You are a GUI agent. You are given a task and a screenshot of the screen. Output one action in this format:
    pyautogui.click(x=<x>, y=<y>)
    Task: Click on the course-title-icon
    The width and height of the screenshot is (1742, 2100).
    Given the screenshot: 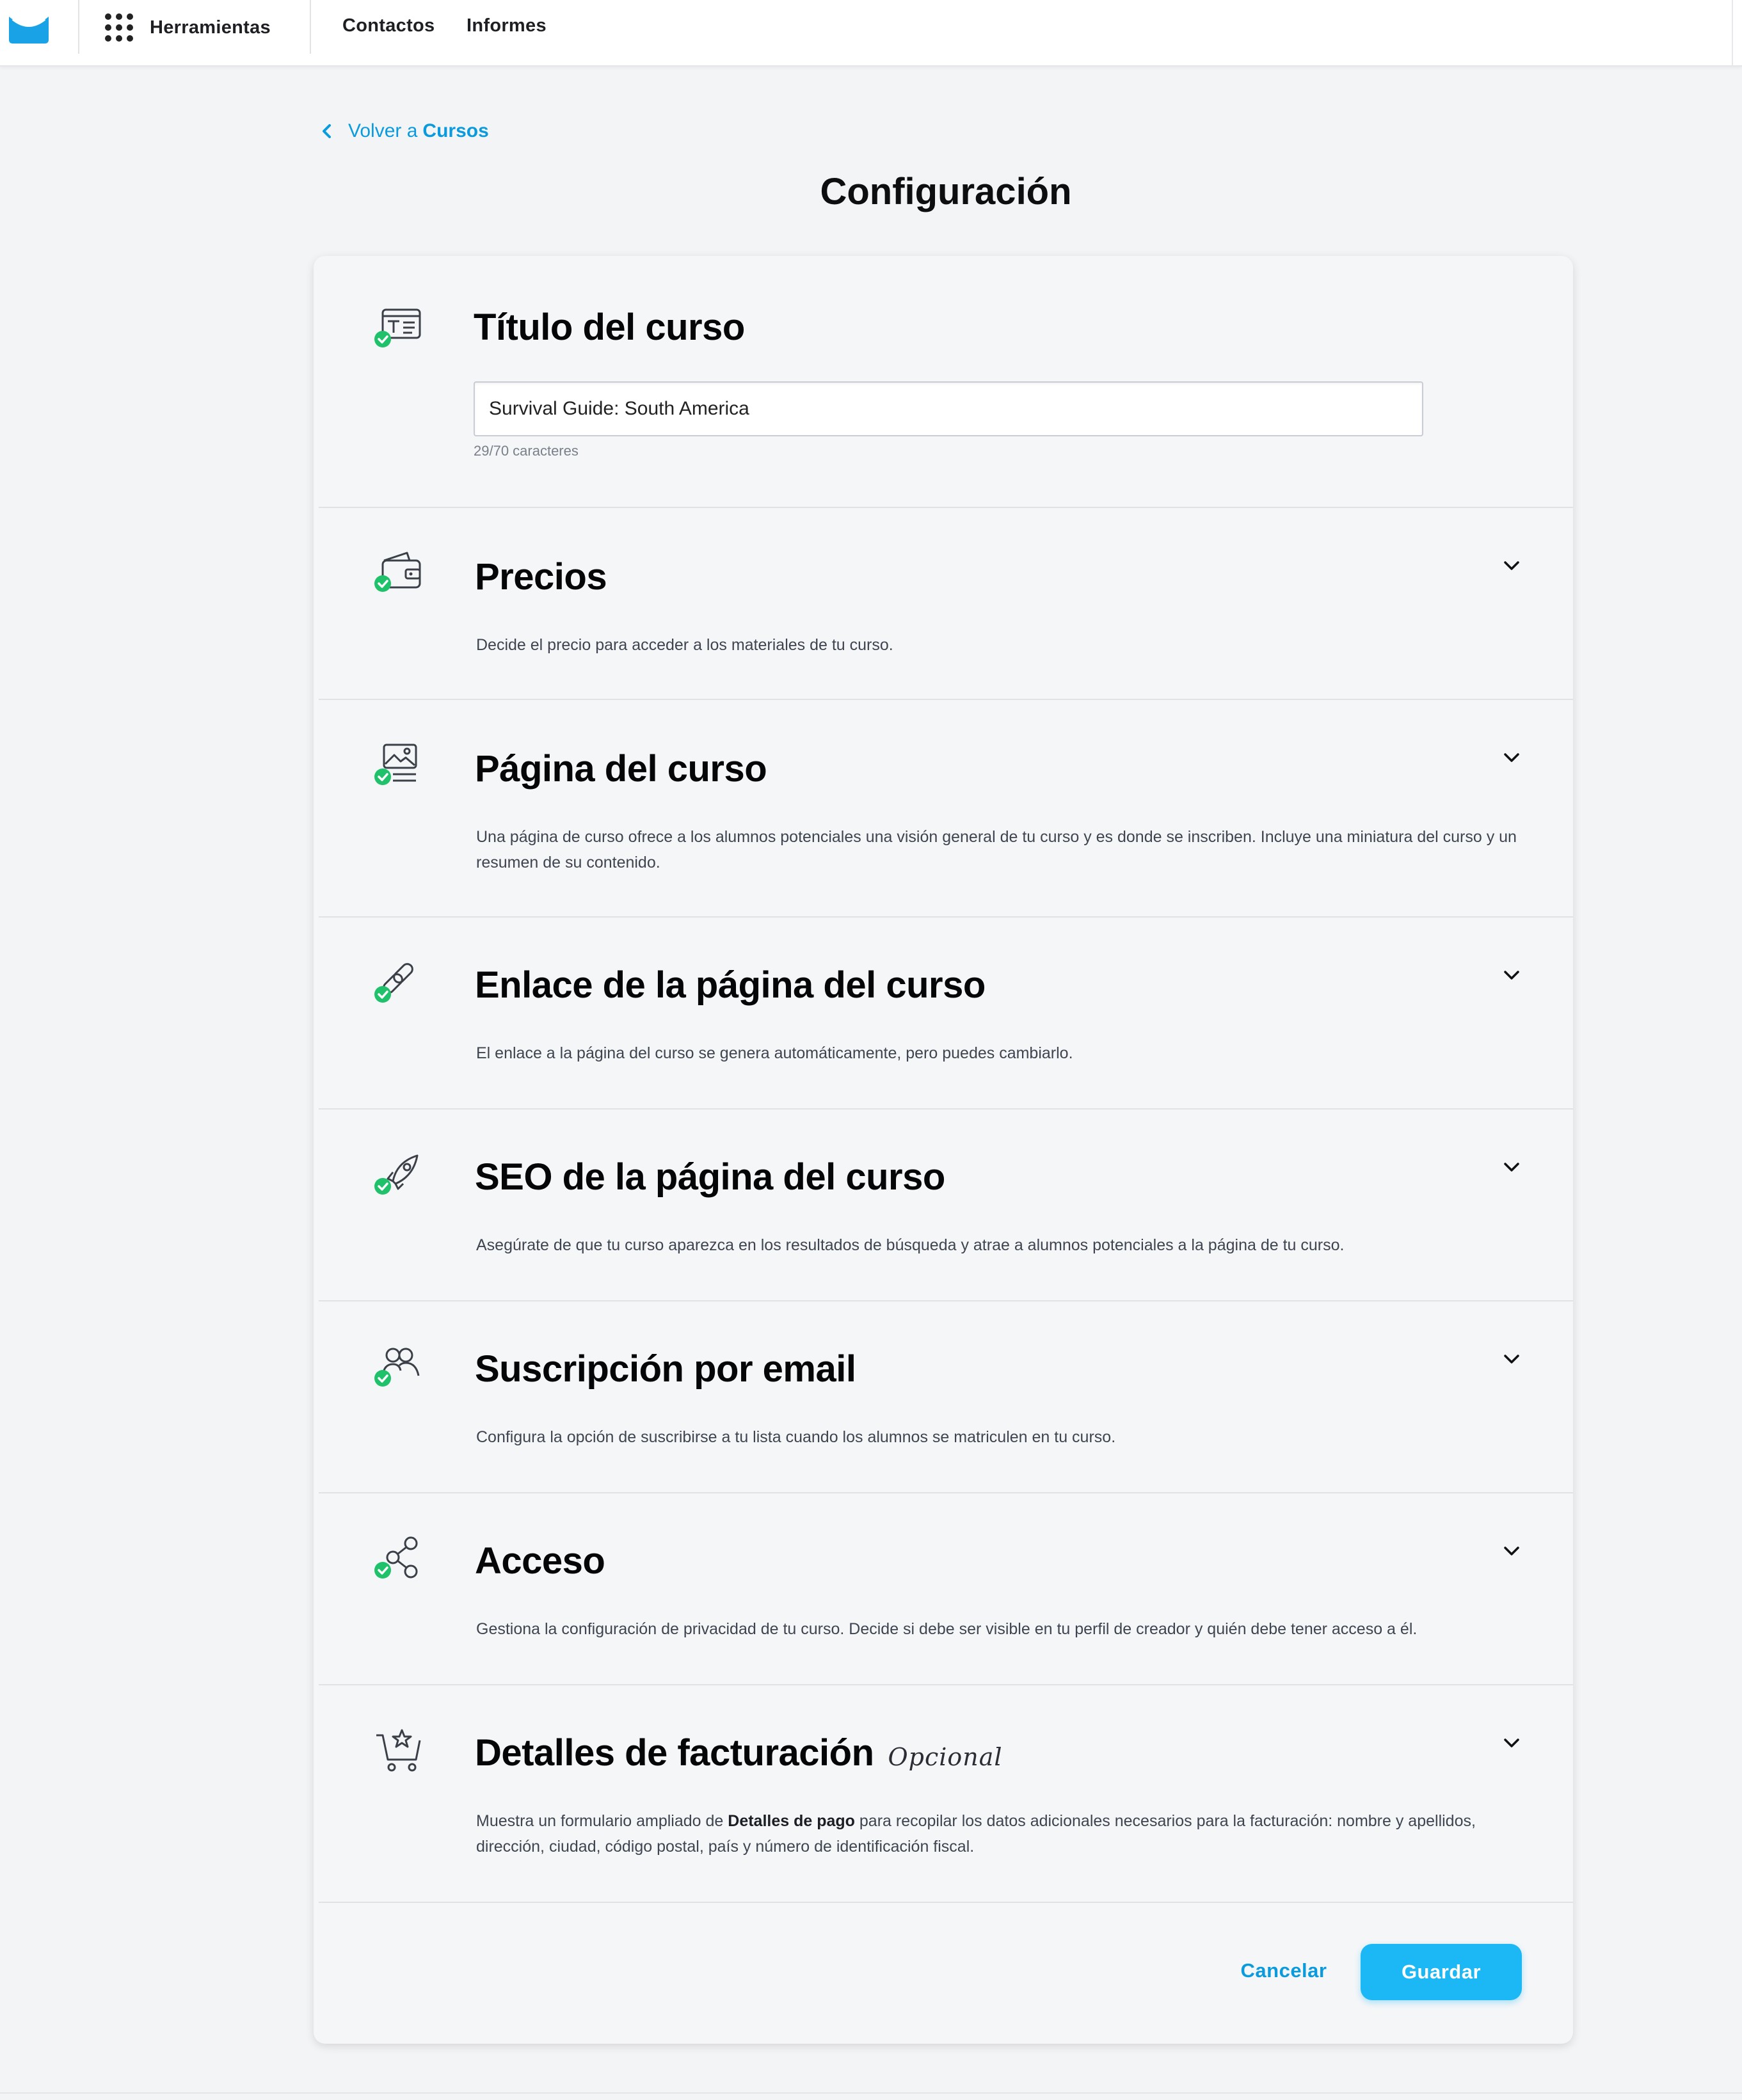 What is the action you would take?
    pyautogui.click(x=397, y=327)
    